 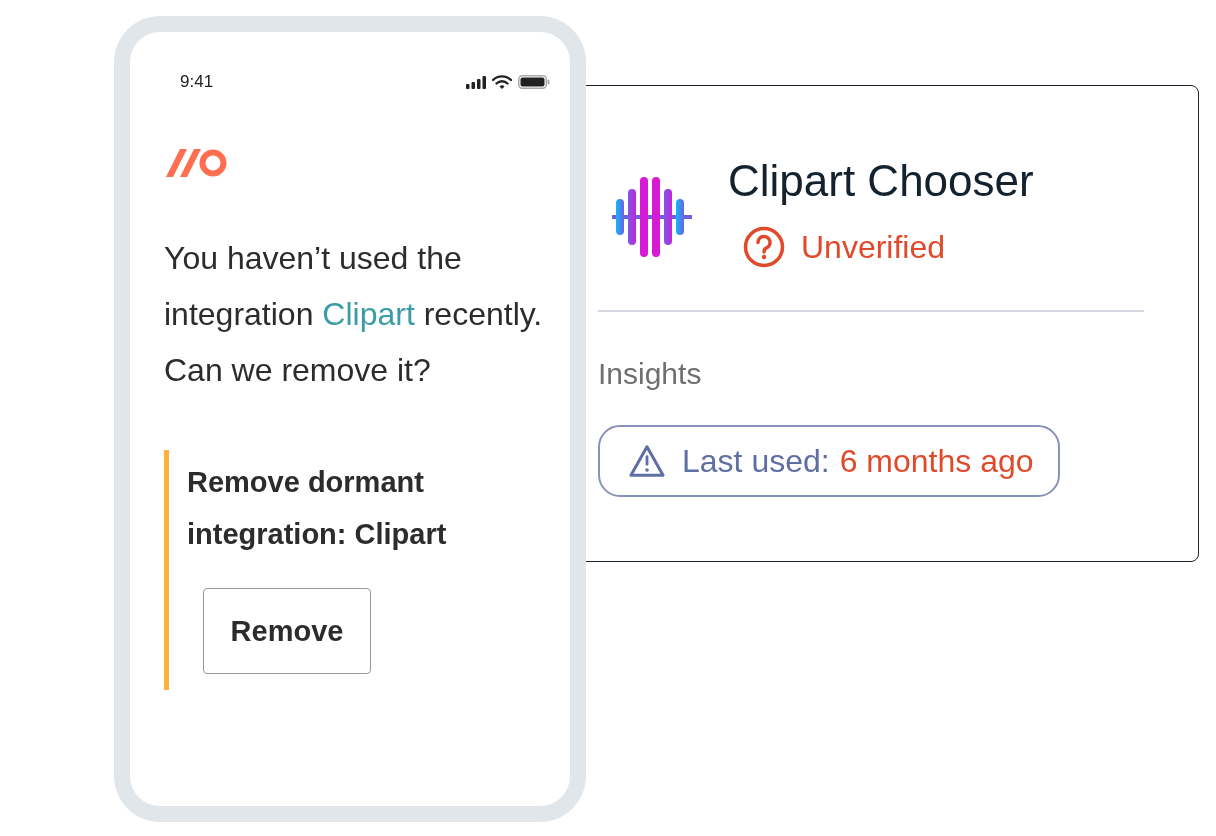 What do you see at coordinates (873, 247) in the screenshot?
I see `verification-status: Unverified` at bounding box center [873, 247].